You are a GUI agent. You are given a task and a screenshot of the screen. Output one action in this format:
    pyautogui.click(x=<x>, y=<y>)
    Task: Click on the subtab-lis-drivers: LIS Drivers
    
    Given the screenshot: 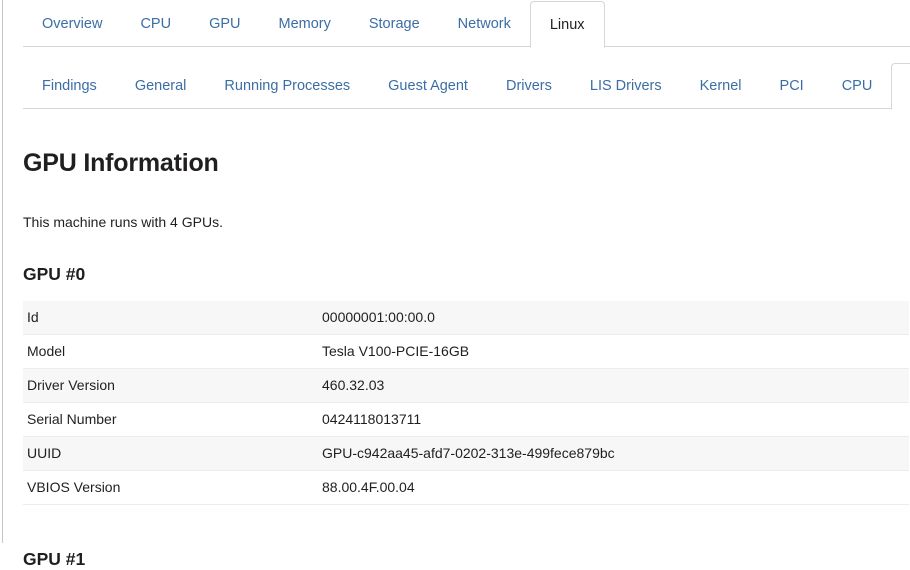 What is the action you would take?
    pyautogui.click(x=626, y=86)
    